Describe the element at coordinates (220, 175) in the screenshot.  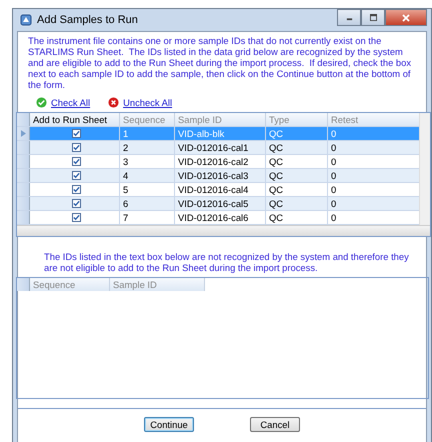
I see `table-cell: VID-012016-cal3` at that location.